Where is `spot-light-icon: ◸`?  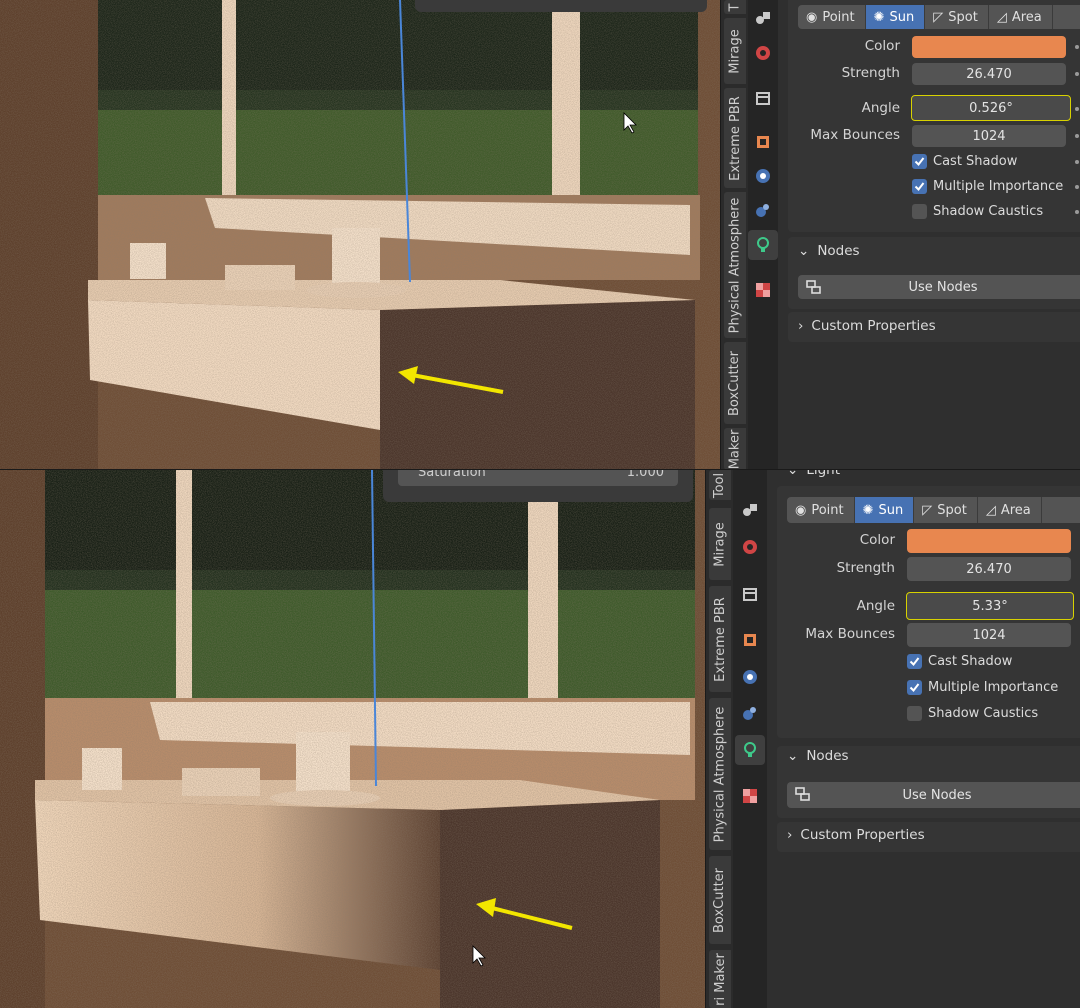 spot-light-icon: ◸ is located at coordinates (938, 17).